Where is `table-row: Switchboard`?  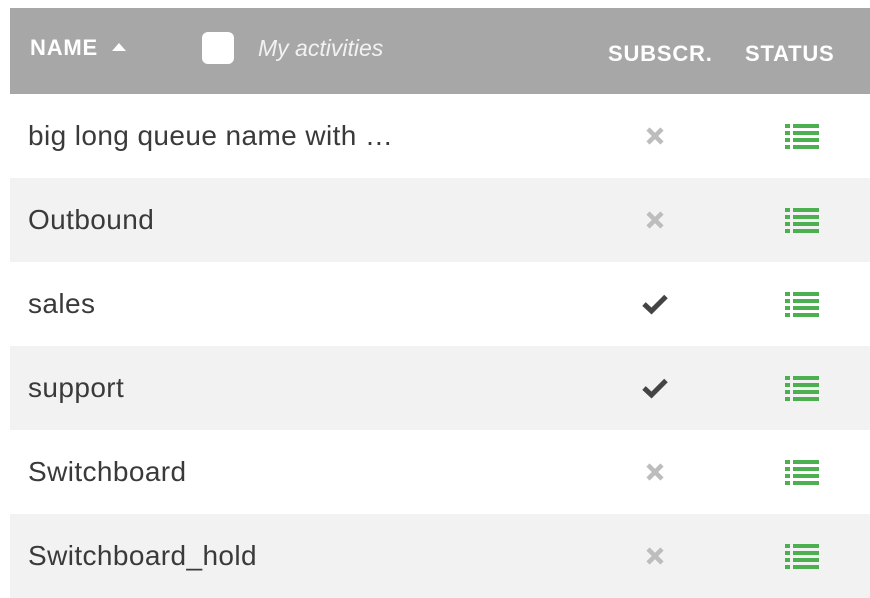 table-row: Switchboard is located at coordinates (440, 472).